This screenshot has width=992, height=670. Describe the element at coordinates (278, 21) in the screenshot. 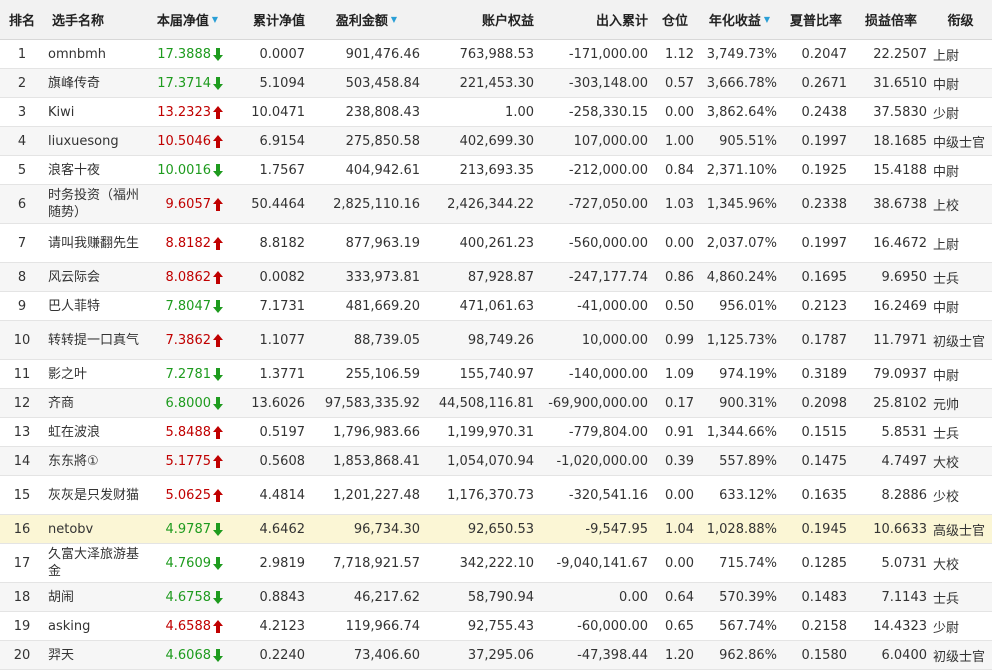

I see `header-cum-nav: 累计净值` at that location.